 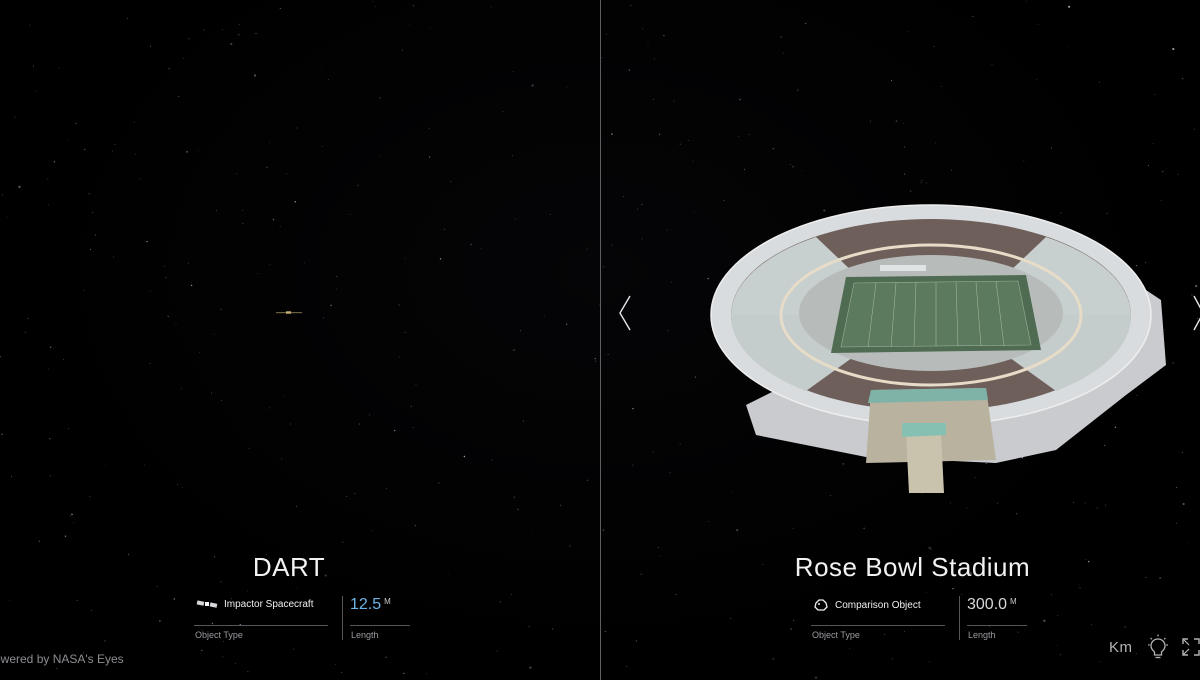 What do you see at coordinates (289, 312) in the screenshot?
I see `dart-spacecraft-model` at bounding box center [289, 312].